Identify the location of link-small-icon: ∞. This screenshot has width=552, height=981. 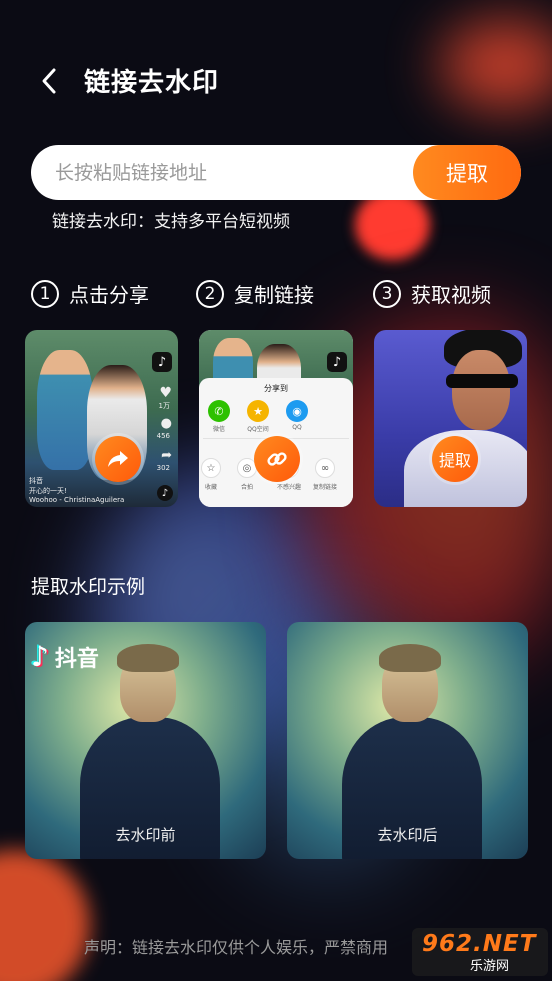
(325, 468).